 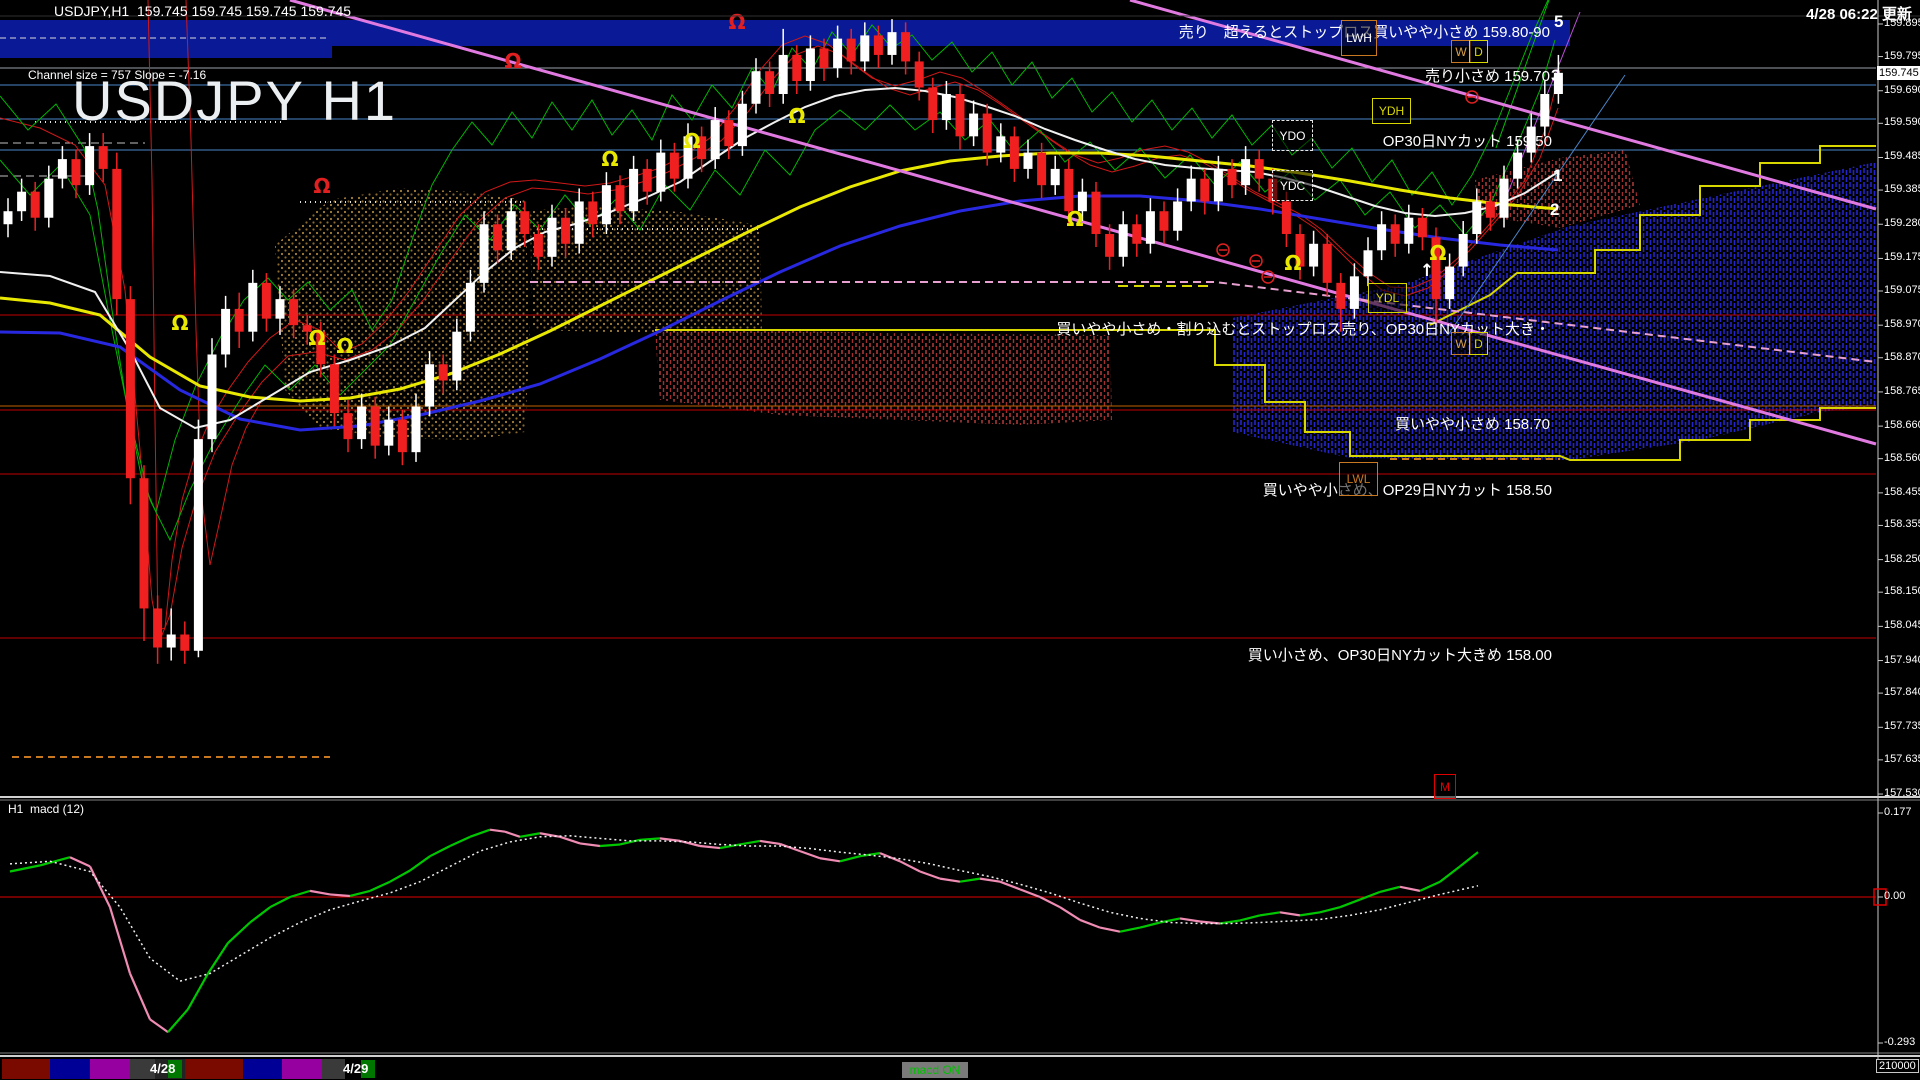 What do you see at coordinates (1898, 812) in the screenshot?
I see `macd-axis-label: 0.177` at bounding box center [1898, 812].